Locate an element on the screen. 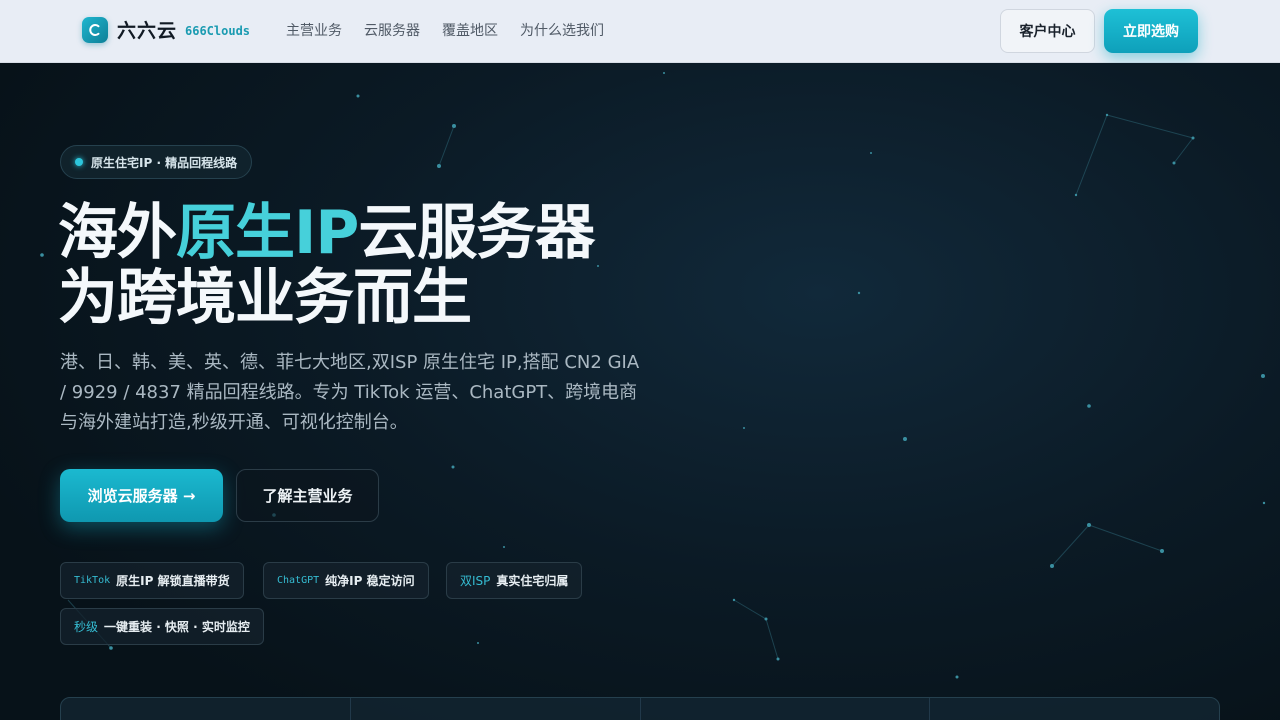 The height and width of the screenshot is (720, 1280). status-dot-icon is located at coordinates (79, 162).